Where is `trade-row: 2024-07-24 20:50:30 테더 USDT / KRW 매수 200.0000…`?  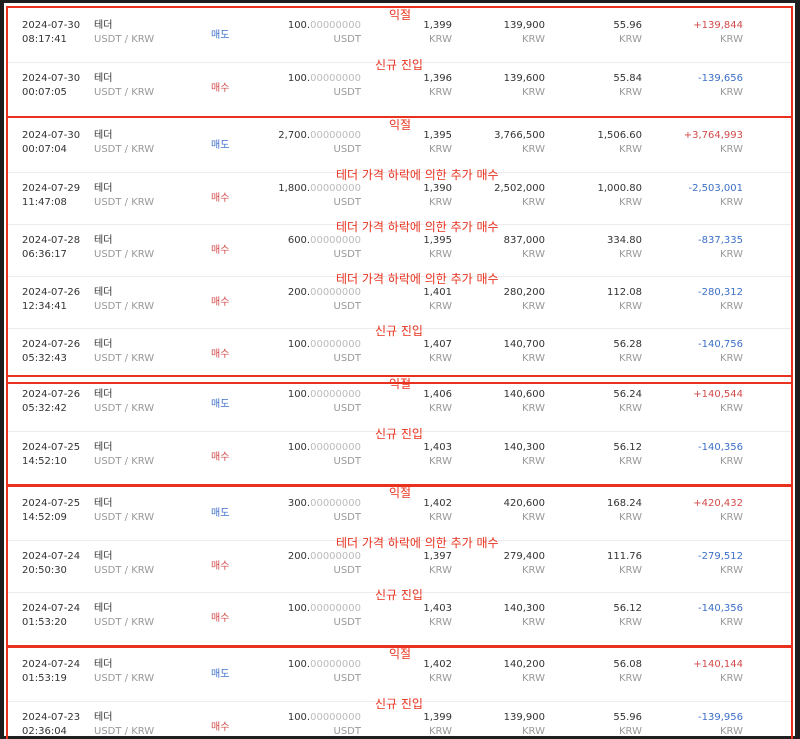
trade-row: 2024-07-24 20:50:30 테더 USDT / KRW 매수 200.0000… is located at coordinates (399, 564).